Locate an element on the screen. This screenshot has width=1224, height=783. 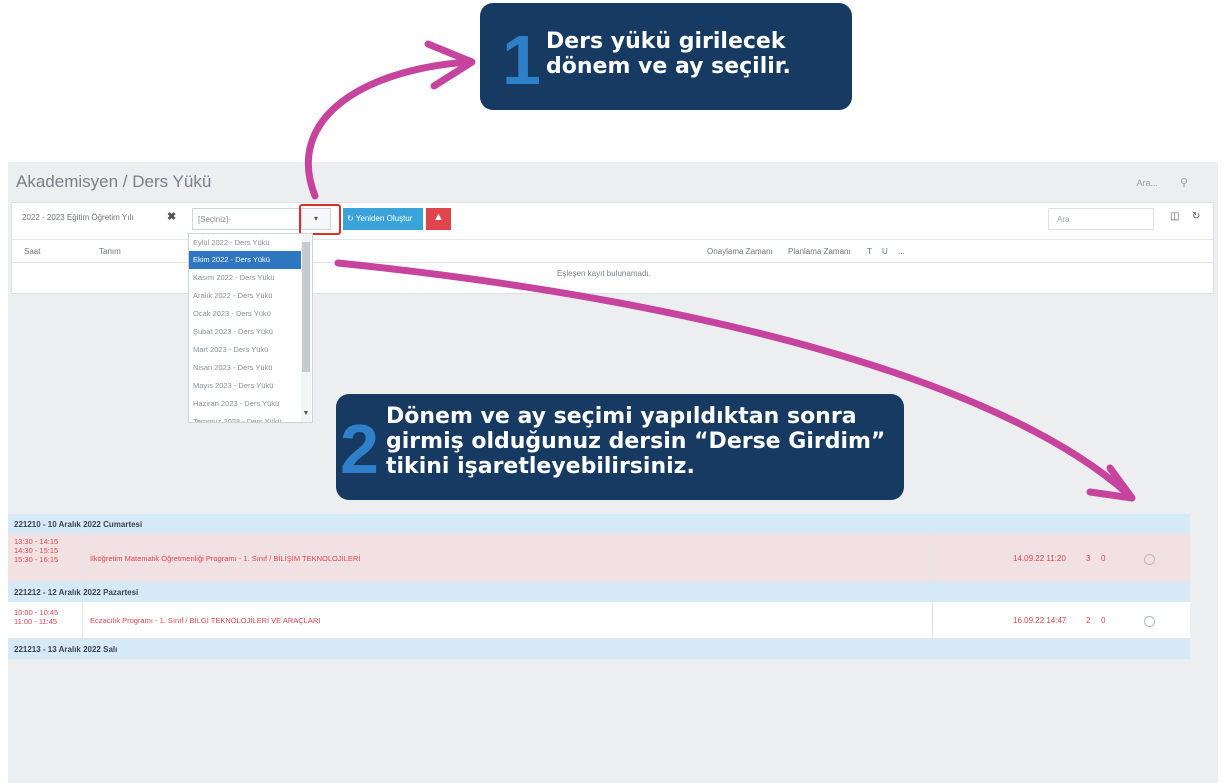
regenerate-button: ↻ Yeniden Oluştur is located at coordinates (383, 219).